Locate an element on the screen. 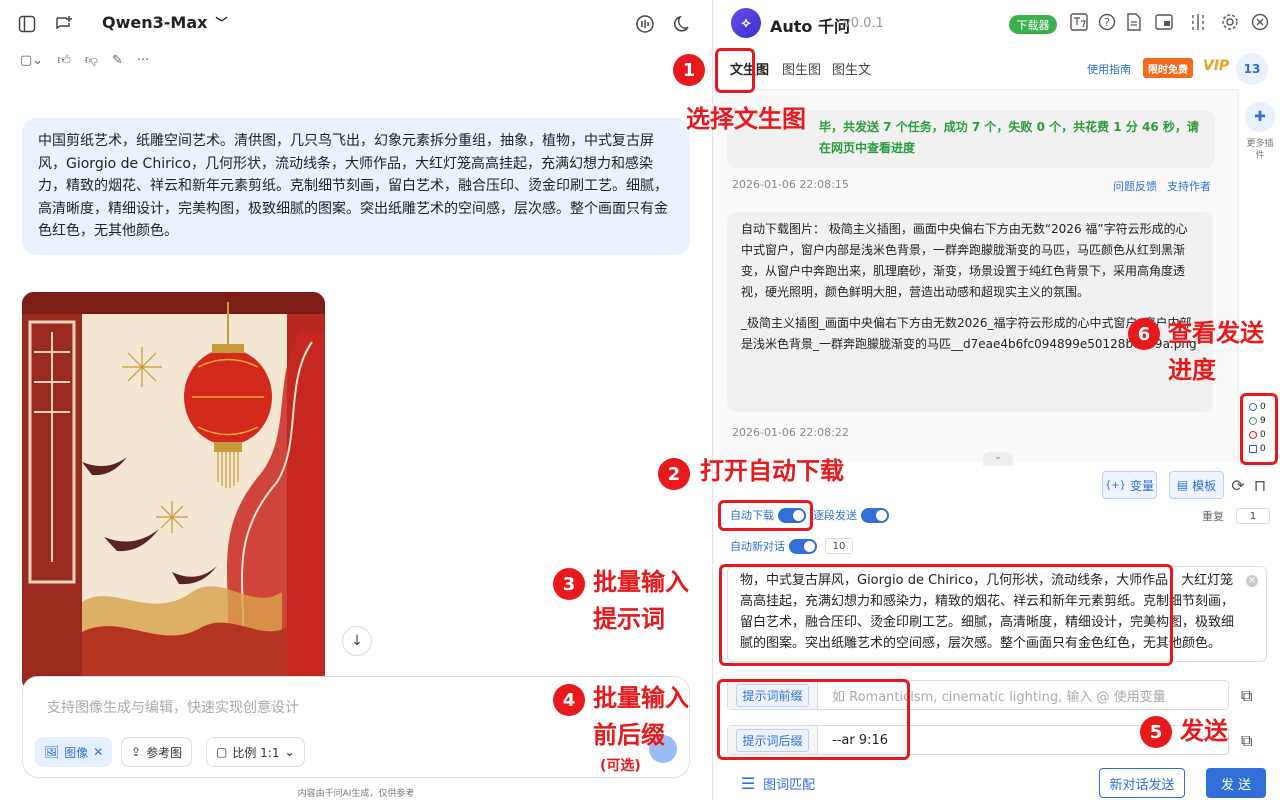 Image resolution: width=1280 pixels, height=800 pixels. model-selector: Qwen3-Max ﹀ is located at coordinates (164, 22).